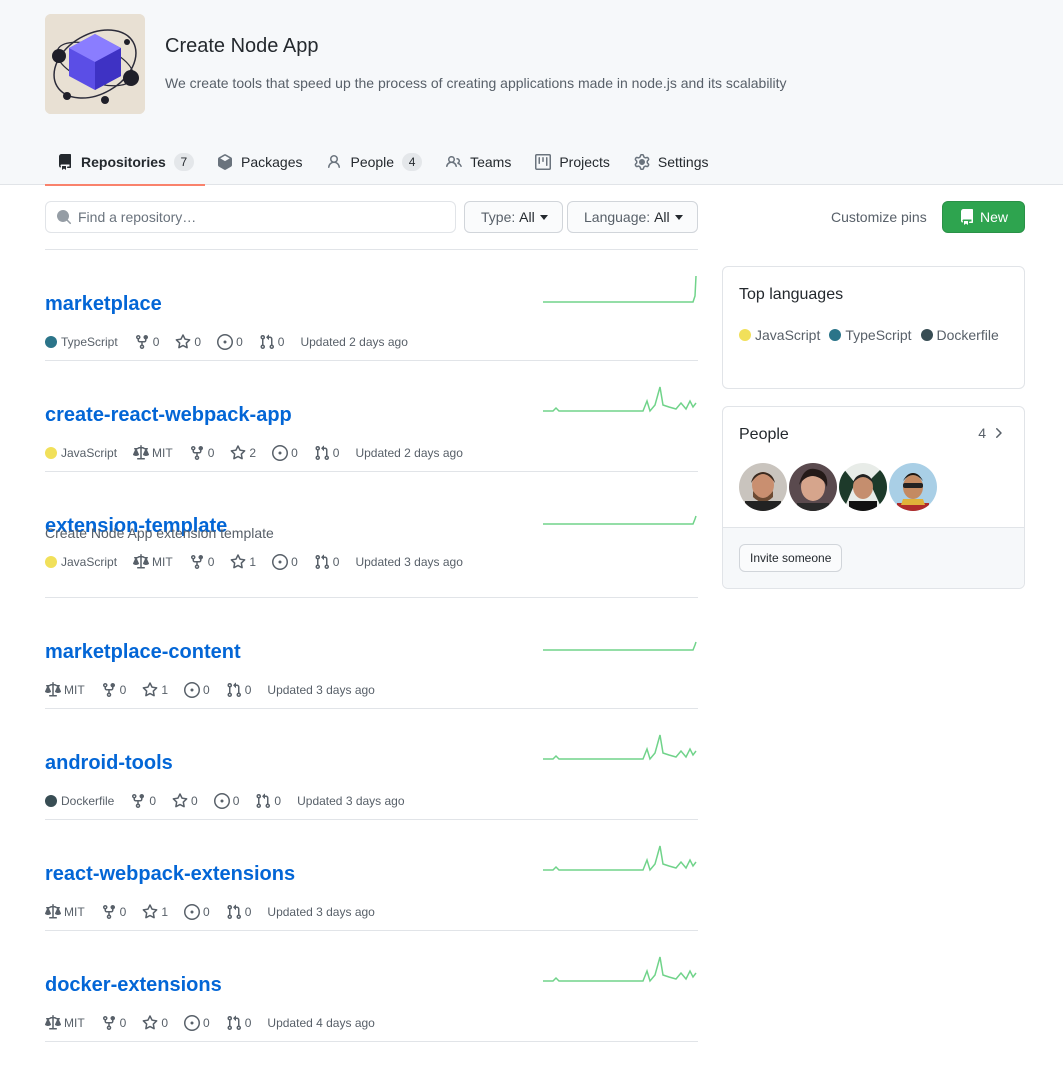 Image resolution: width=1063 pixels, height=1067 pixels. What do you see at coordinates (966, 217) in the screenshot?
I see `repo-icon` at bounding box center [966, 217].